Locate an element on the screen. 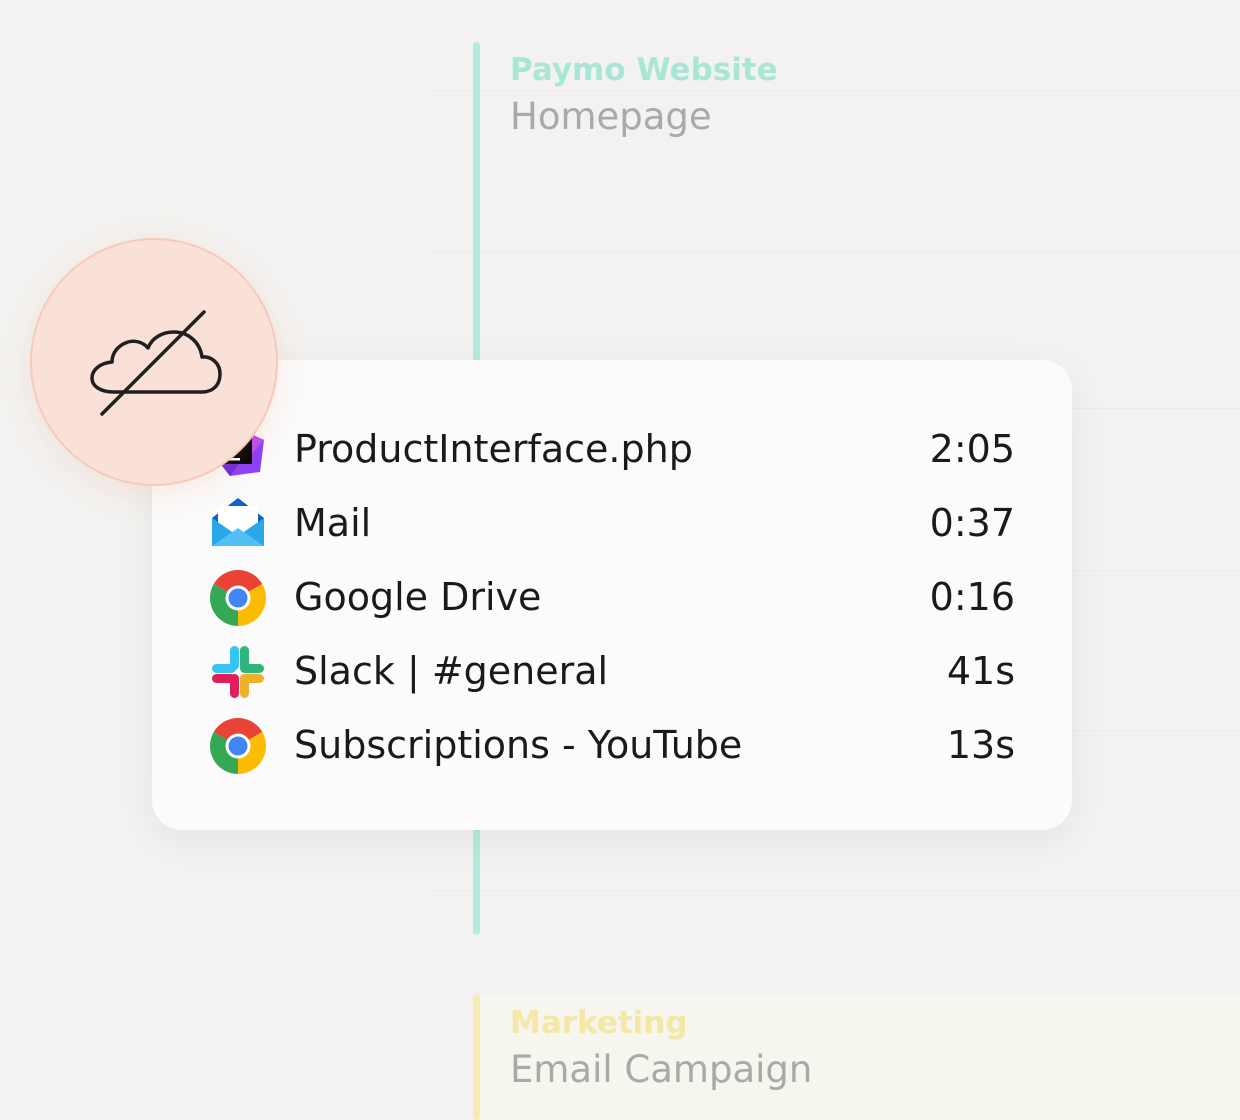  slack-icon is located at coordinates (238, 672).